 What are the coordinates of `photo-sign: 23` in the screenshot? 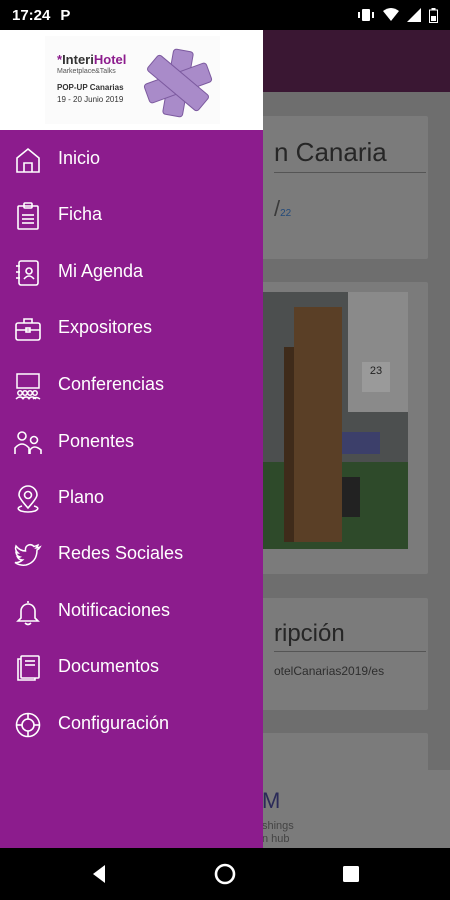 It's located at (376, 377).